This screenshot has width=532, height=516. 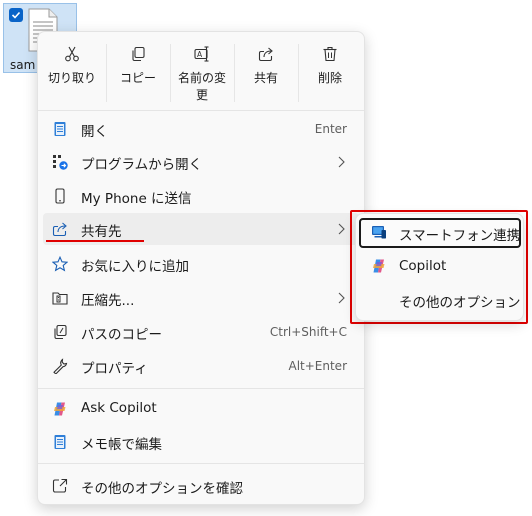 I want to click on menu-item-send-to-phone: My Phone に送信, so click(x=201, y=196).